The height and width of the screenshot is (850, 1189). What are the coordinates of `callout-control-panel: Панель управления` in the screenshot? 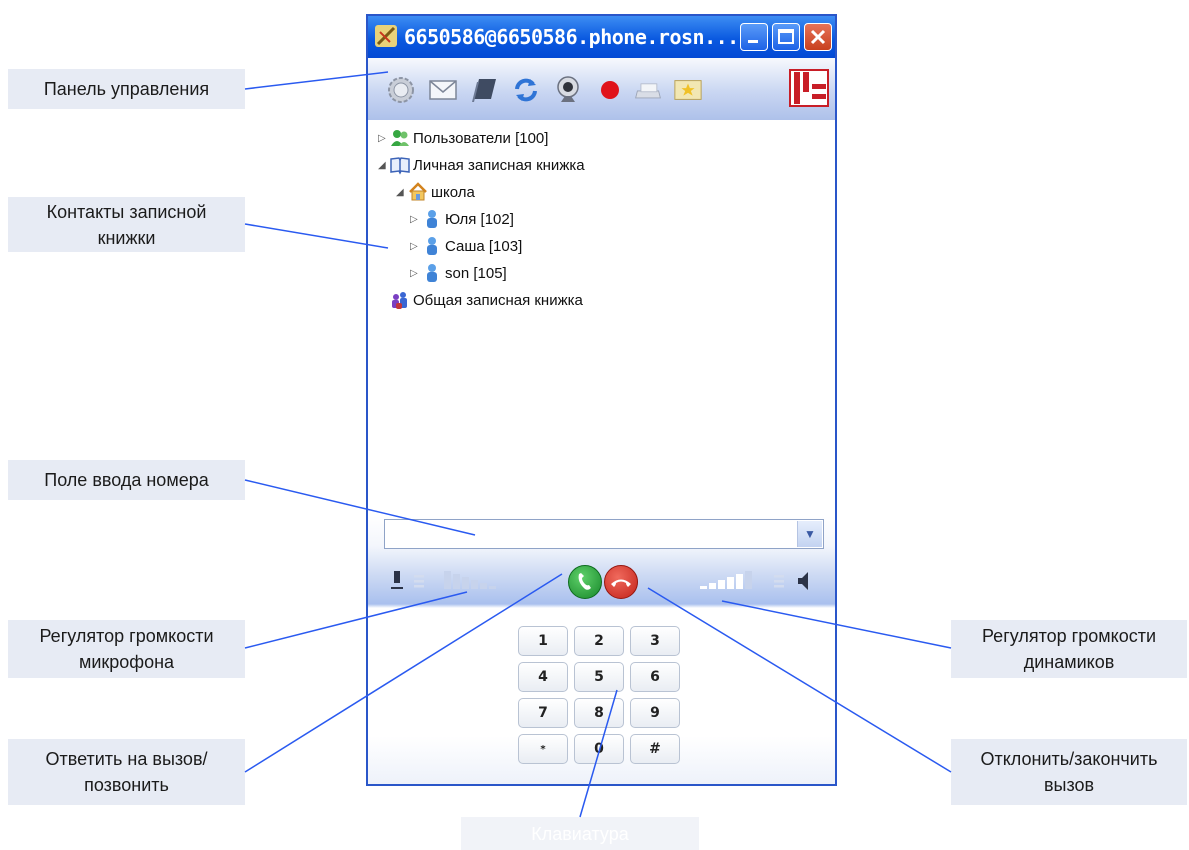 It's located at (126, 89).